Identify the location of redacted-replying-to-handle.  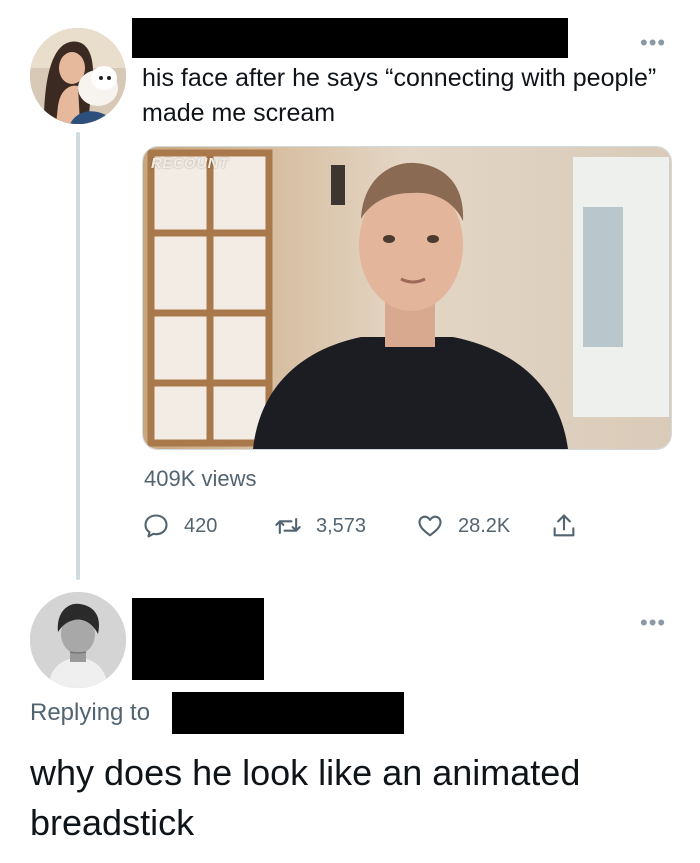
(288, 713).